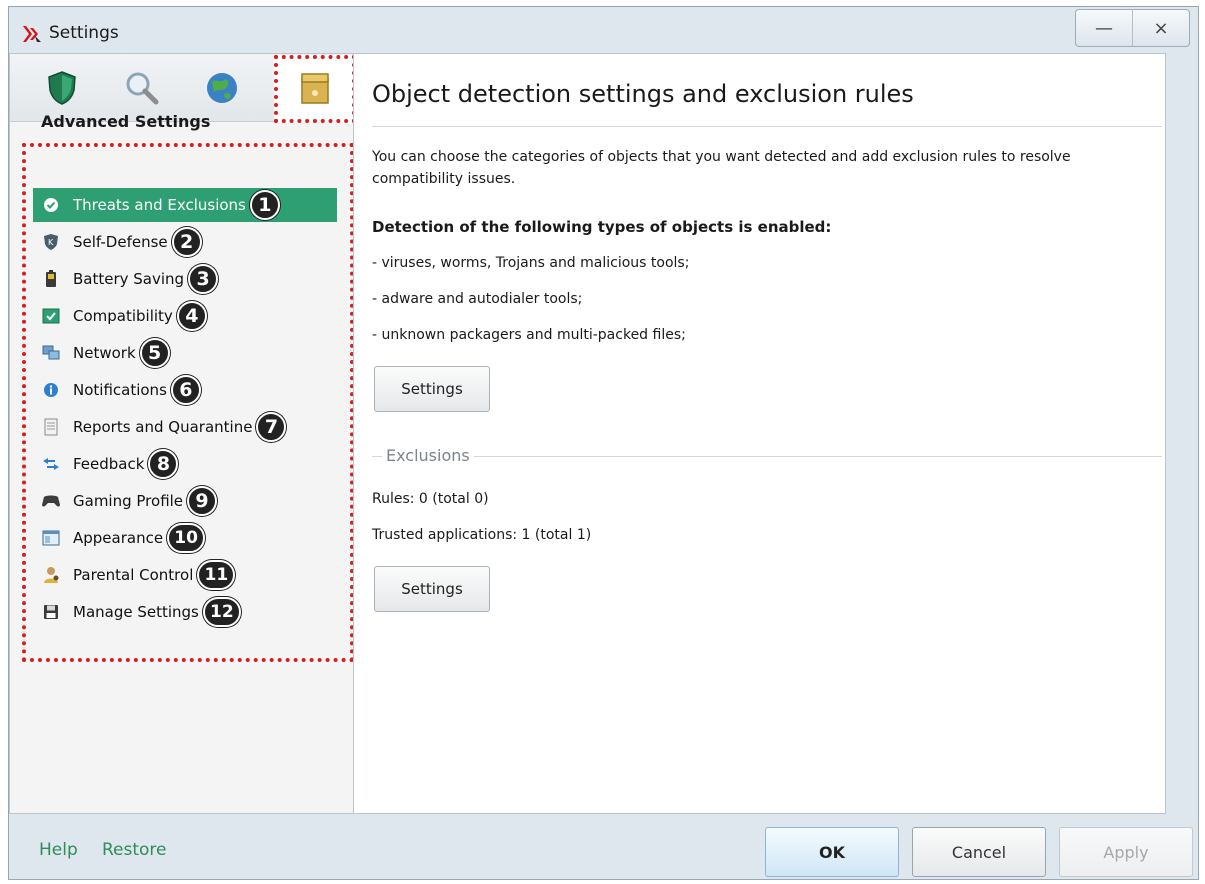  What do you see at coordinates (603, 29) in the screenshot?
I see `title-bar: Settings — ×` at bounding box center [603, 29].